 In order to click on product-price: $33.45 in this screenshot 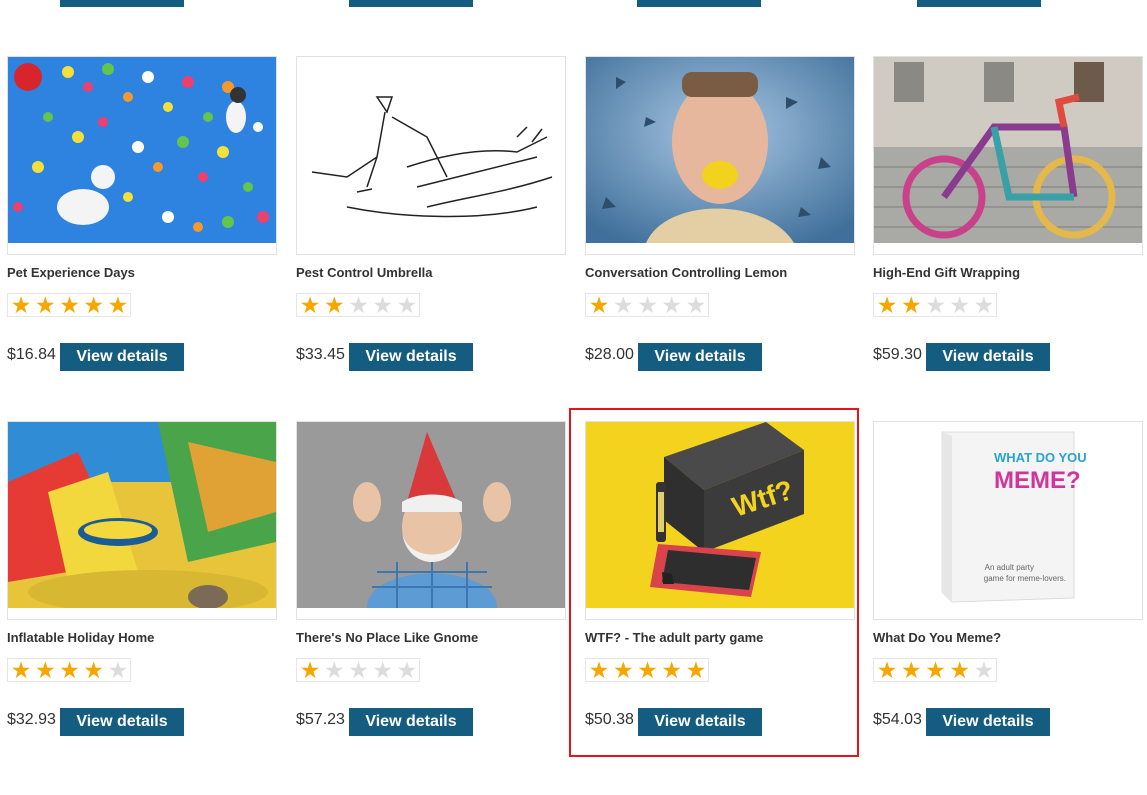, I will do `click(320, 354)`.